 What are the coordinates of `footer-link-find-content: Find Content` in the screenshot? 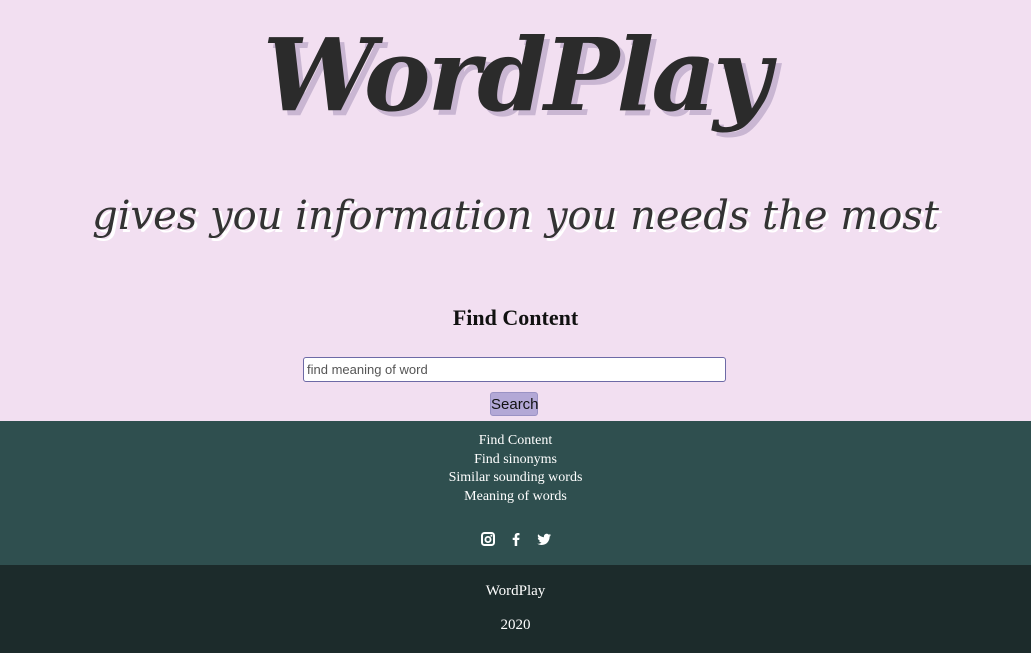 It's located at (515, 441).